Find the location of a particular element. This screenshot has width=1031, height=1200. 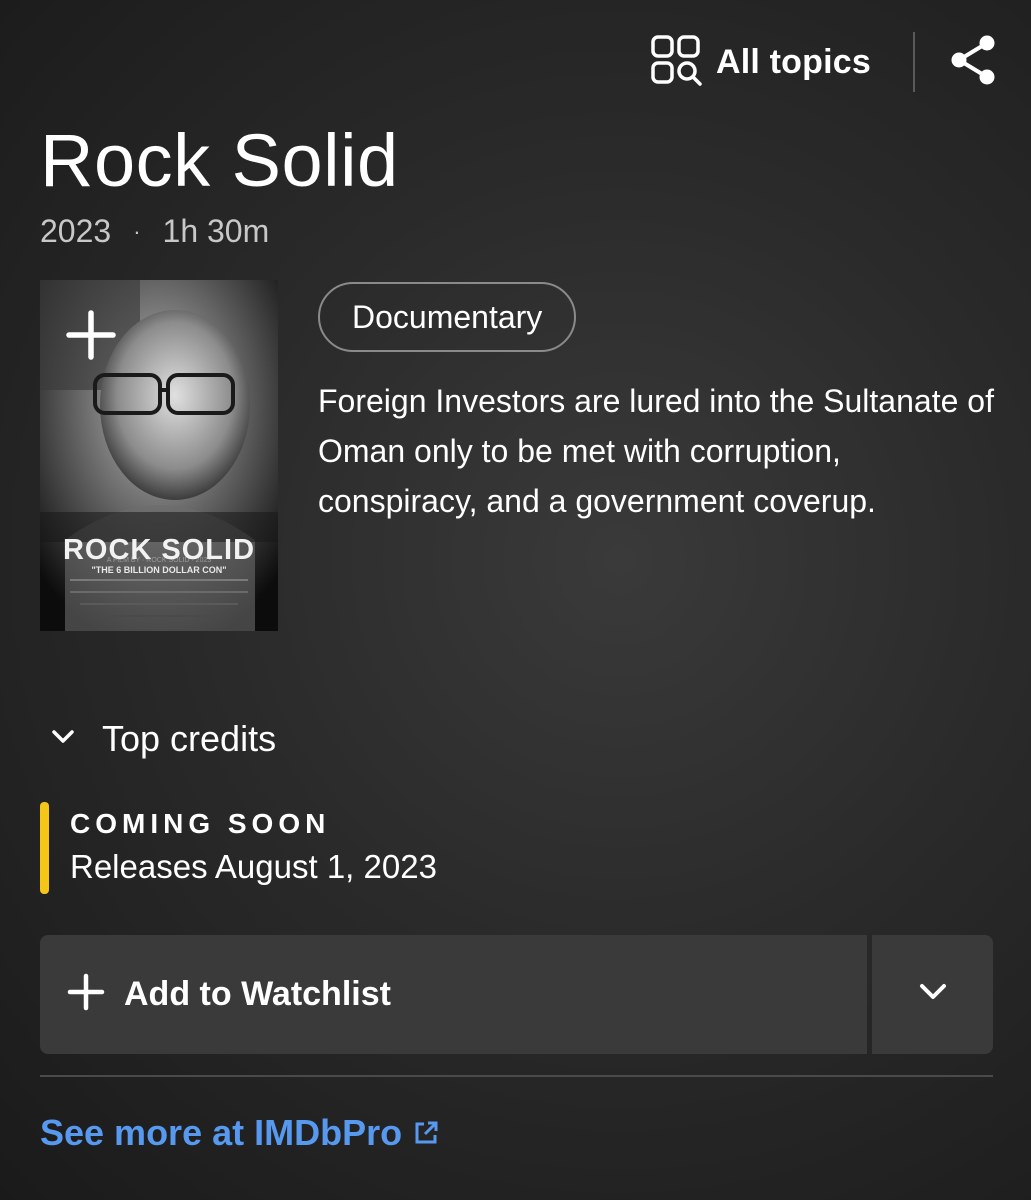

coming-soon-label: COMING SOON is located at coordinates (200, 823).